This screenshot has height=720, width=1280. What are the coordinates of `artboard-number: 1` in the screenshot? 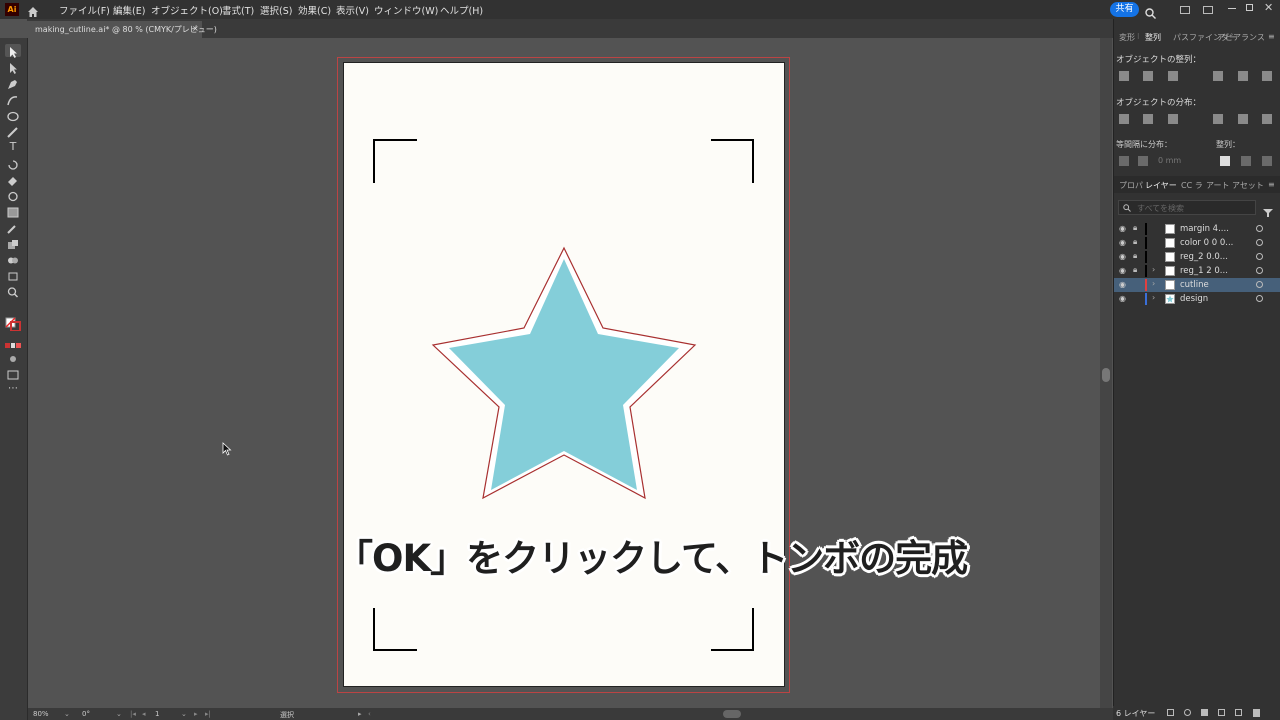 It's located at (157, 714).